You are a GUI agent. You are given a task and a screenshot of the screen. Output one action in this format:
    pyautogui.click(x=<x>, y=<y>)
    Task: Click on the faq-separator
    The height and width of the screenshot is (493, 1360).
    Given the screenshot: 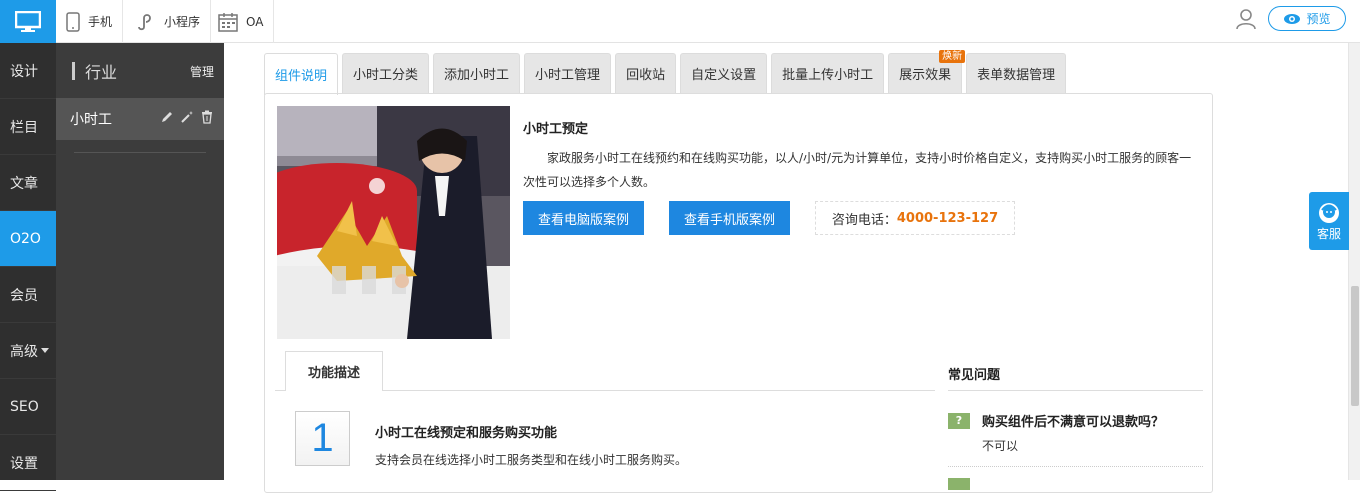 What is the action you would take?
    pyautogui.click(x=1075, y=466)
    